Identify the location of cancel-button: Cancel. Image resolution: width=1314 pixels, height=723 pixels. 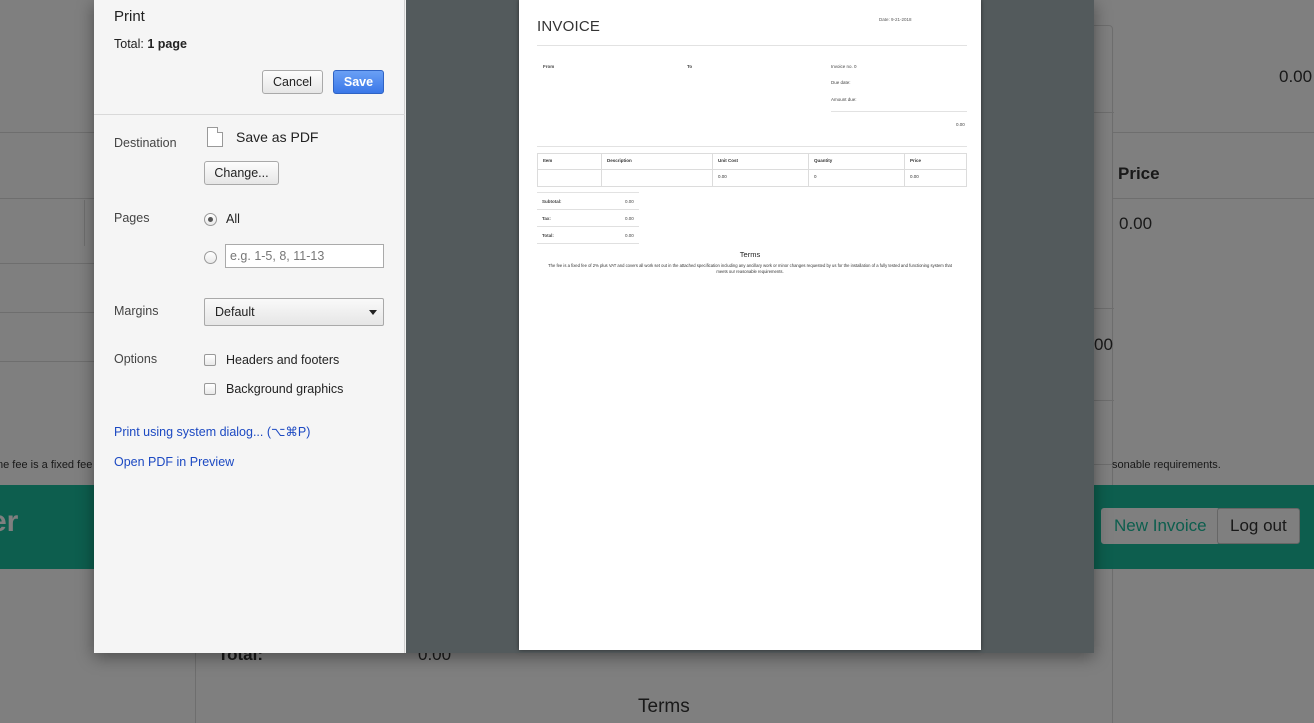
(292, 82).